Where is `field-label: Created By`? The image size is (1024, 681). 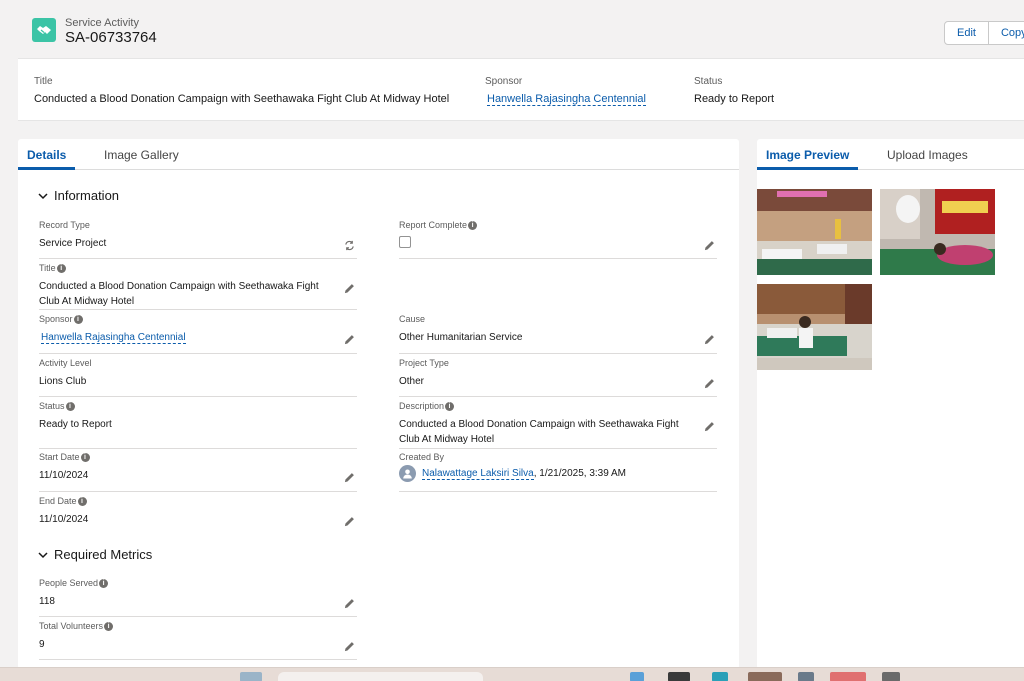 field-label: Created By is located at coordinates (422, 457).